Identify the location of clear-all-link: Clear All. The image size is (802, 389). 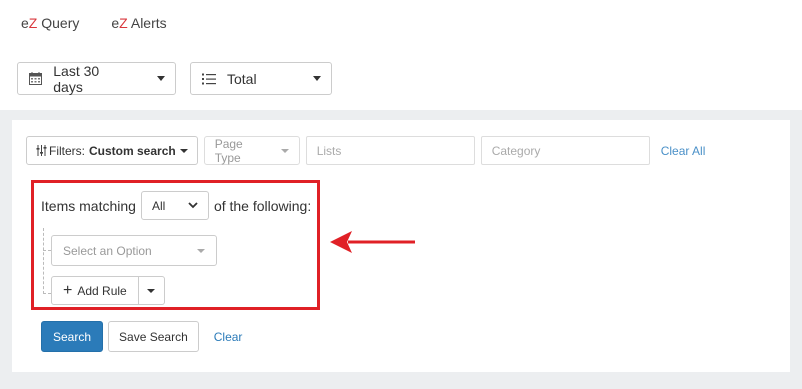
(683, 151).